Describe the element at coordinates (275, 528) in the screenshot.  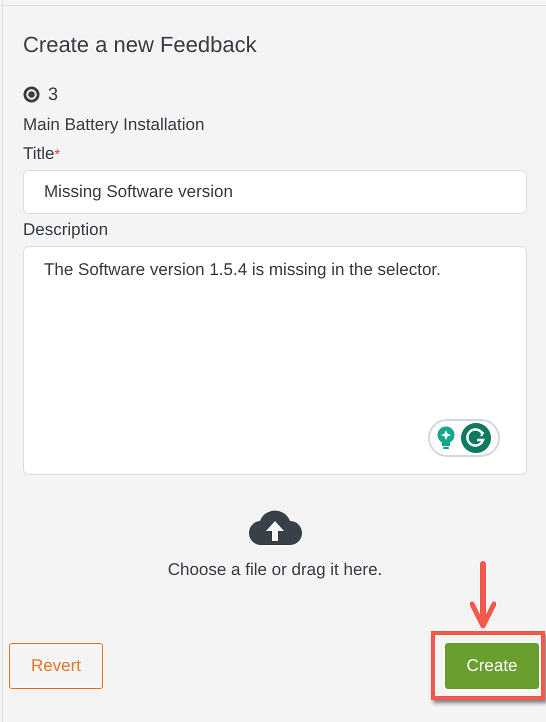
I see `cloud-upload-icon` at that location.